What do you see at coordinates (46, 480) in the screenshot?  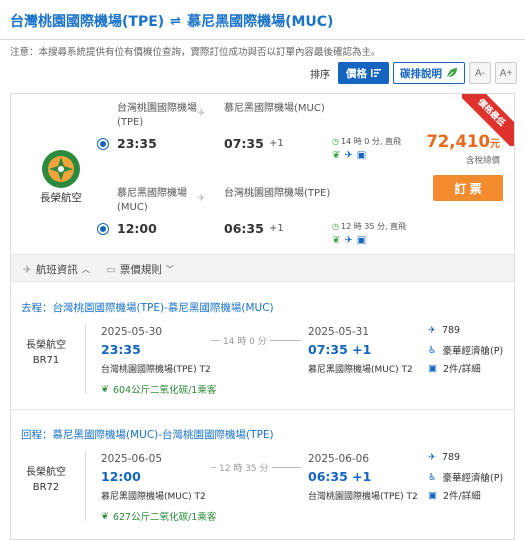 I see `segment-airline: 長榮航空 BR72` at bounding box center [46, 480].